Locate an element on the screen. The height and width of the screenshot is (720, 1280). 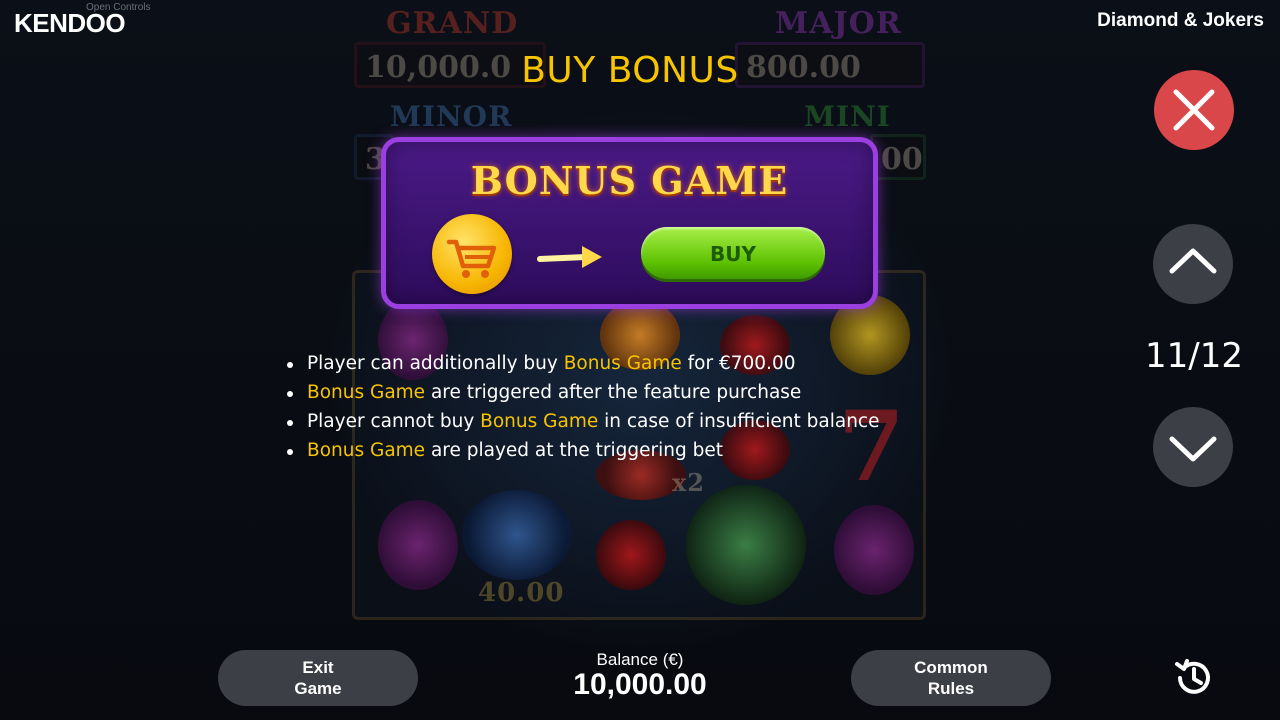
previous-page-button is located at coordinates (1193, 264).